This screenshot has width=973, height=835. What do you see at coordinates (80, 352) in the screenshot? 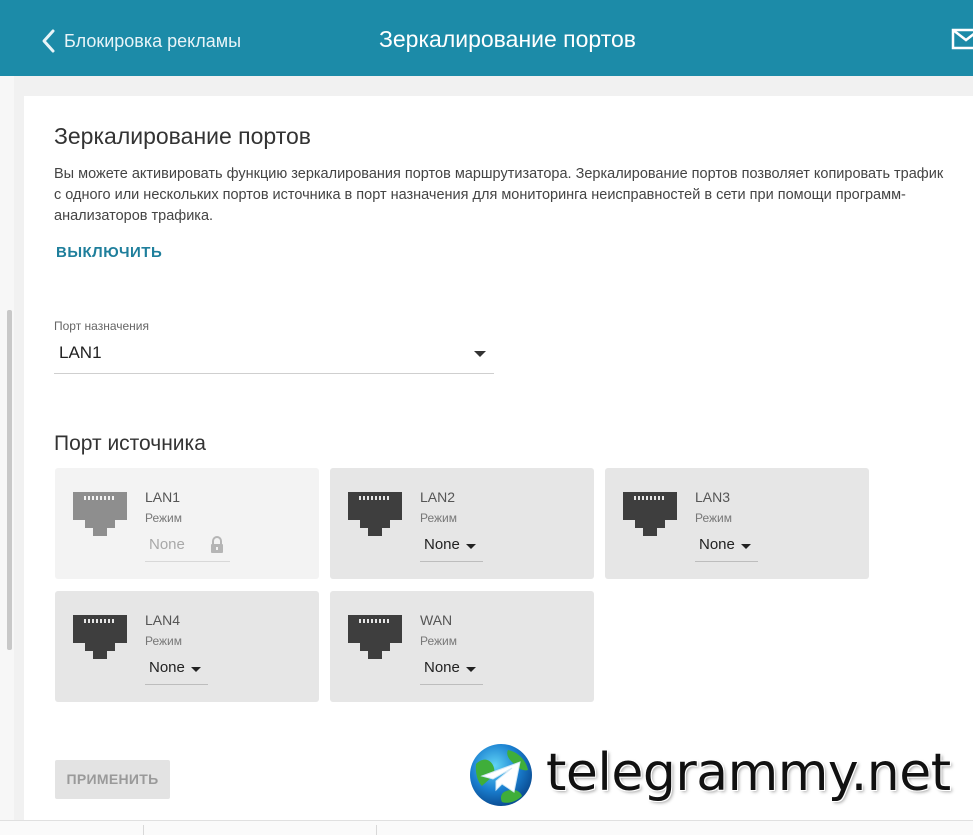
I see `destination-port-value: LAN1` at bounding box center [80, 352].